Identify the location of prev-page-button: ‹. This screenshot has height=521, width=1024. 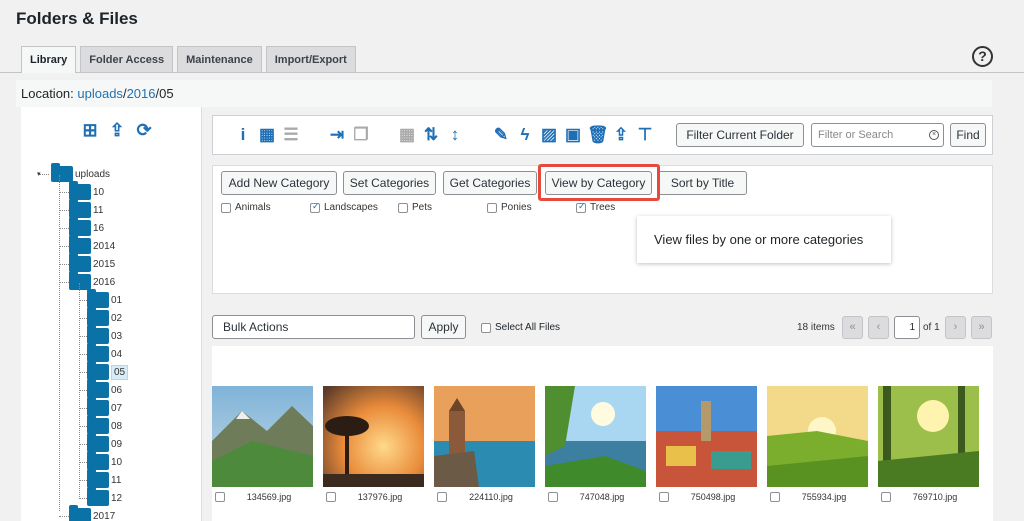
(878, 327).